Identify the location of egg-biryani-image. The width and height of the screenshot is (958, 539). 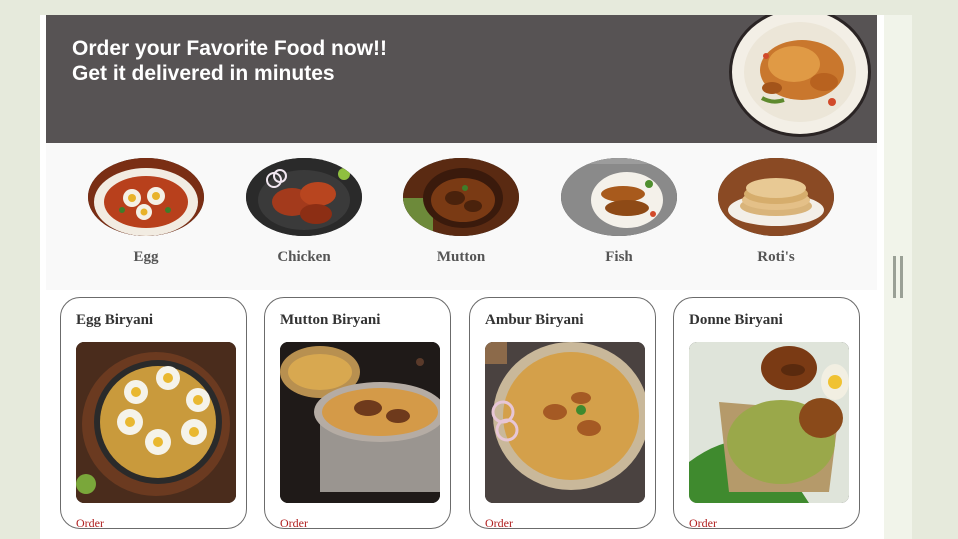
(156, 422).